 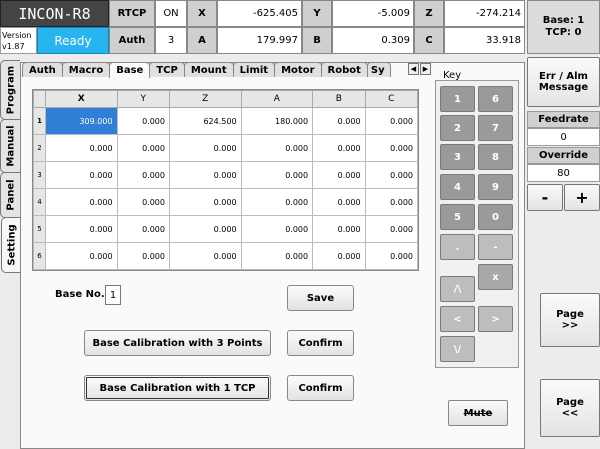 What do you see at coordinates (425, 69) in the screenshot?
I see `tab-scroll-right-icon: ▶` at bounding box center [425, 69].